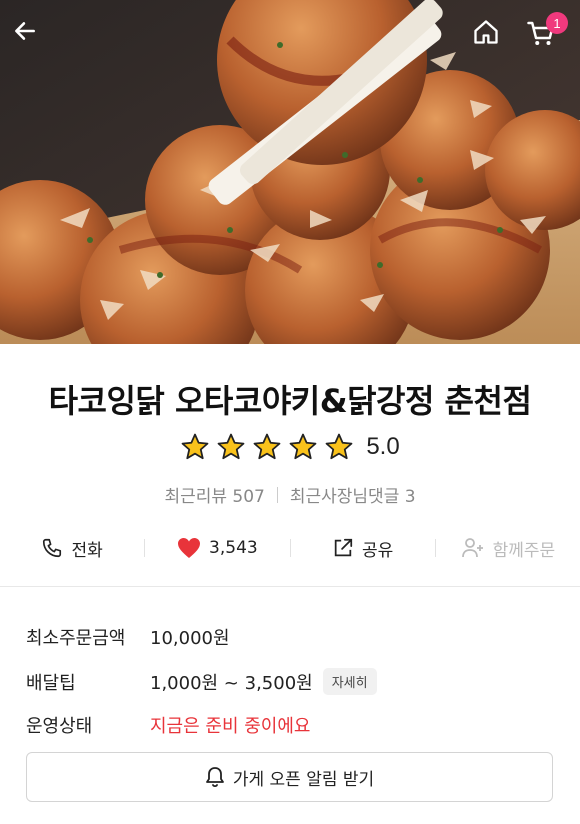 The height and width of the screenshot is (824, 580). I want to click on share-label: 공유, so click(377, 550).